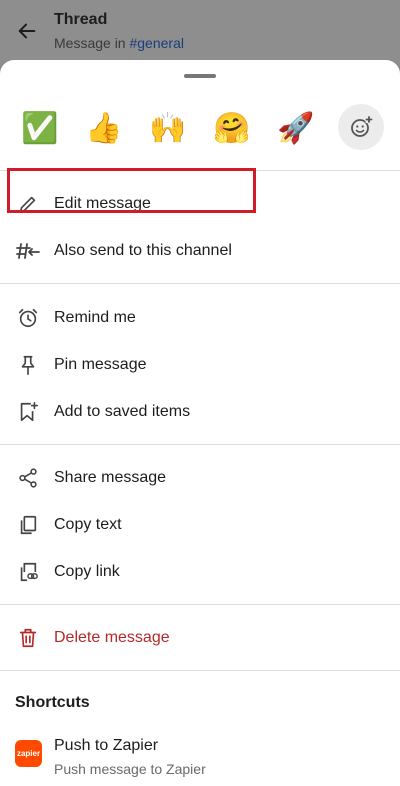  Describe the element at coordinates (200, 412) in the screenshot. I see `add-to-saved-item: Add to saved items` at that location.